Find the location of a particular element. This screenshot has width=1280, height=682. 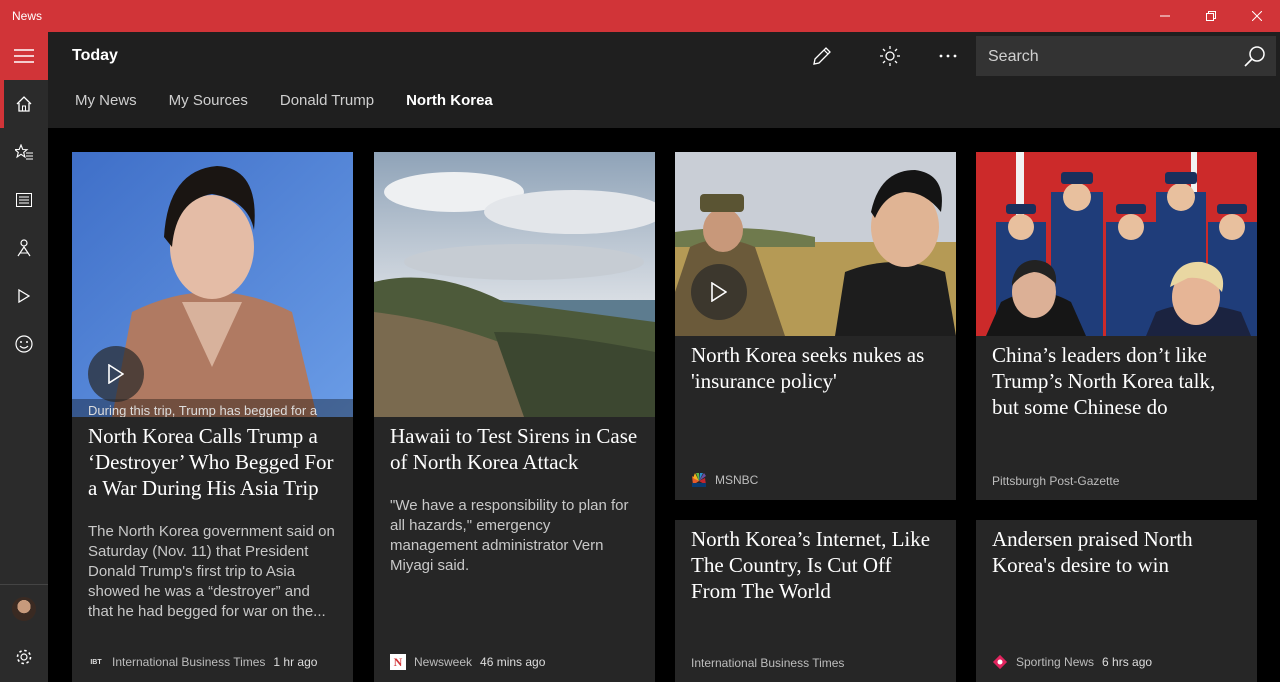

gear-icon is located at coordinates (24, 657).